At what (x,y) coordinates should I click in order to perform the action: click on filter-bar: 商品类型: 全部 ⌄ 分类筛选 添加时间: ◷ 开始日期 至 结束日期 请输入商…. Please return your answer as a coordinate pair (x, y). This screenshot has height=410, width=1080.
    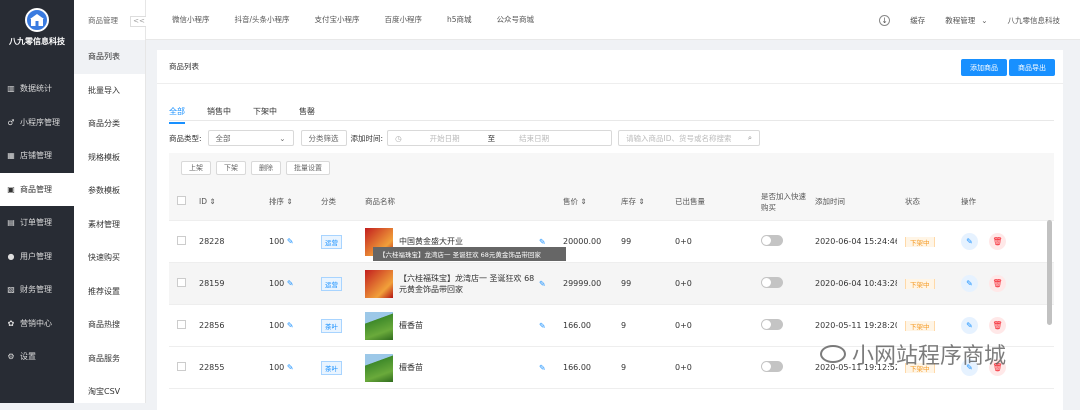
    Looking at the image, I should click on (465, 138).